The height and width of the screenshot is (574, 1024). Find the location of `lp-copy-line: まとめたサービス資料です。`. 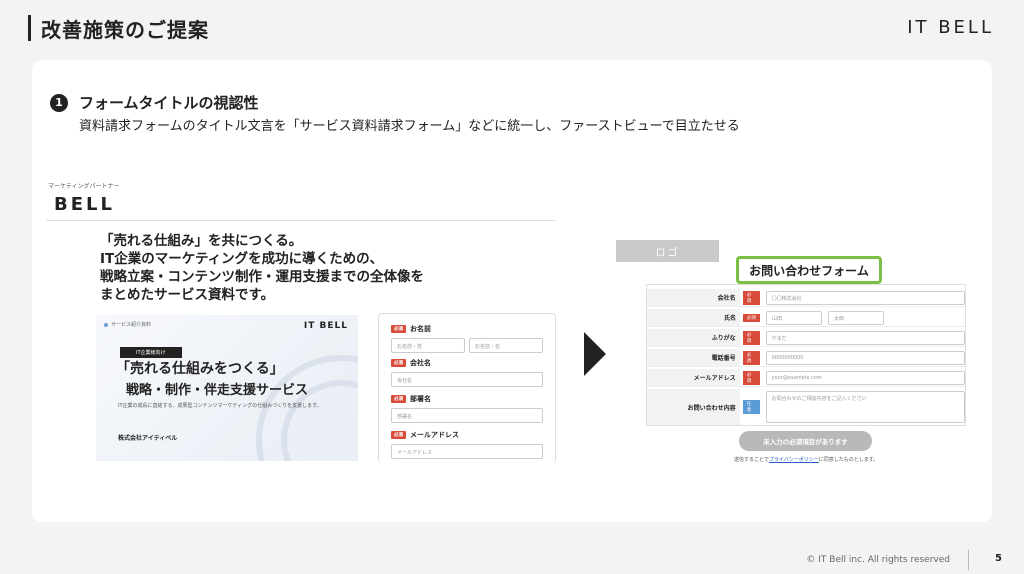

lp-copy-line: まとめたサービス資料です。 is located at coordinates (187, 295).